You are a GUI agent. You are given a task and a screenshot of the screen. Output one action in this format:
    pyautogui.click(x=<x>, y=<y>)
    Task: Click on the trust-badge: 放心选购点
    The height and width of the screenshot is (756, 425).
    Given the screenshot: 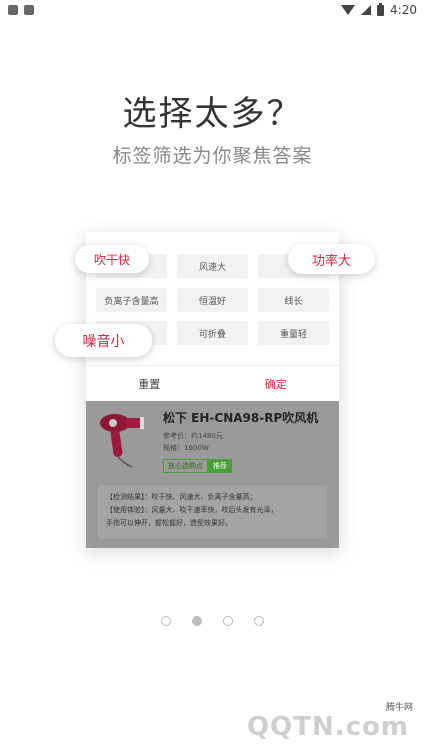 What is the action you would take?
    pyautogui.click(x=185, y=466)
    